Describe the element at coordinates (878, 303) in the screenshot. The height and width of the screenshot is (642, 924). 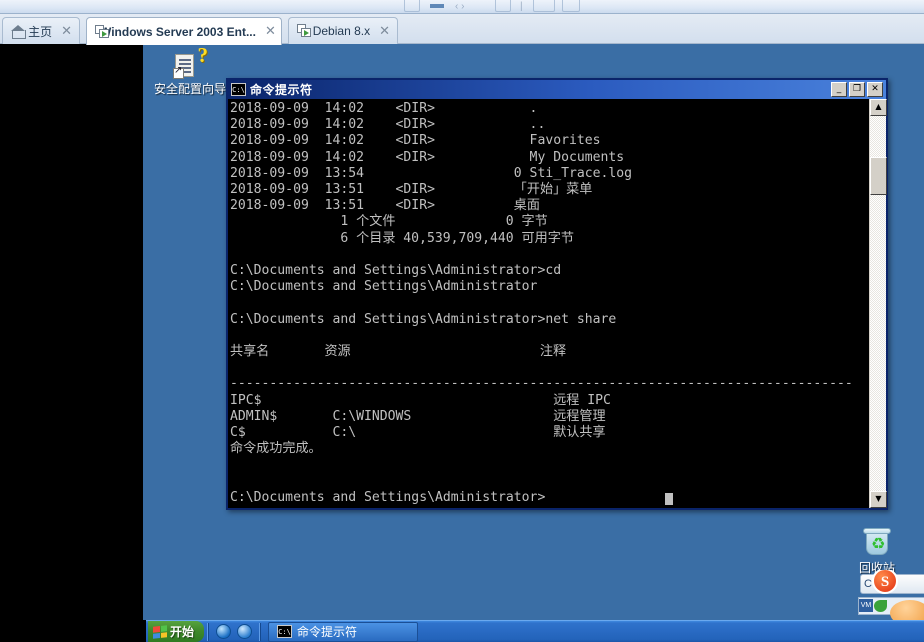
I see `console-vertical-scrollbar: ▲ ▼` at that location.